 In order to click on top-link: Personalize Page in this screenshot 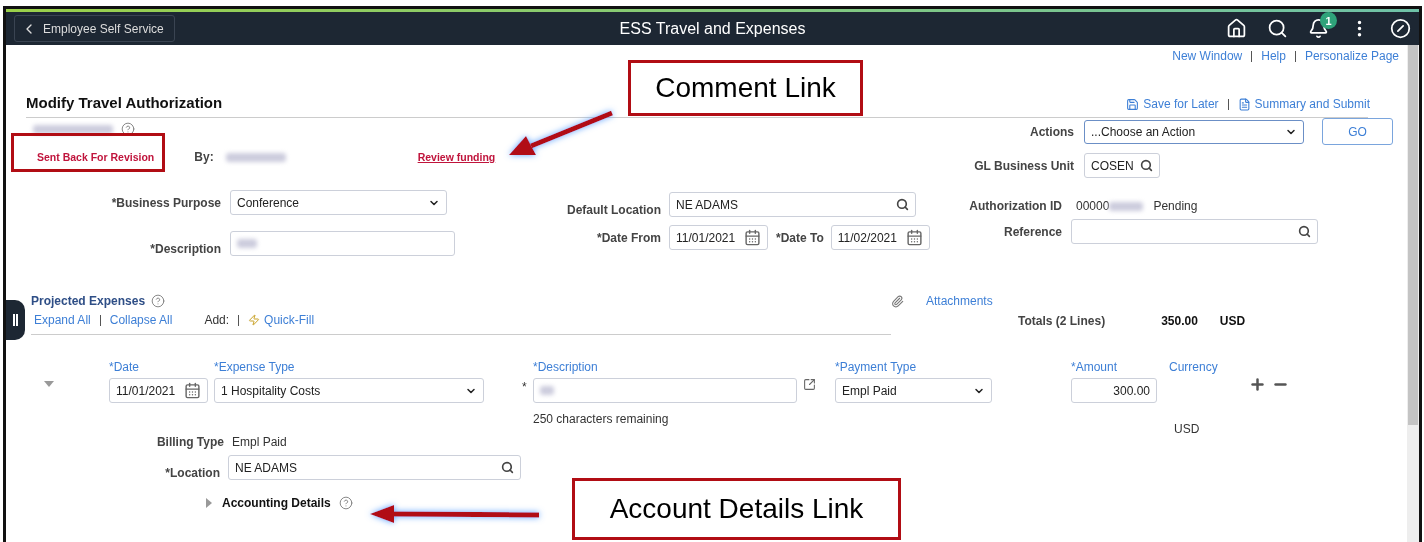, I will do `click(1351, 56)`.